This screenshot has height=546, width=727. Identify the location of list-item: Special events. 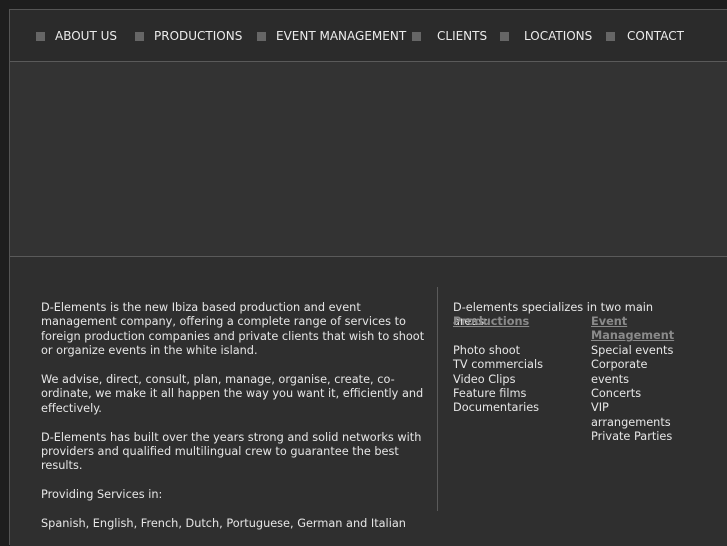
(632, 350).